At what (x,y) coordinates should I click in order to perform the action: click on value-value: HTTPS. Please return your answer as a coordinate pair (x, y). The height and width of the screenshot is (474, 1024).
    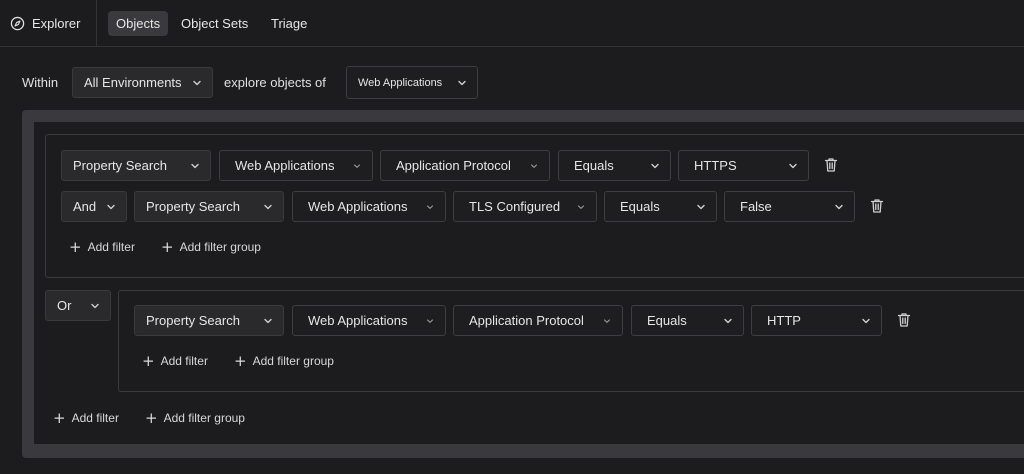
    Looking at the image, I should click on (715, 165).